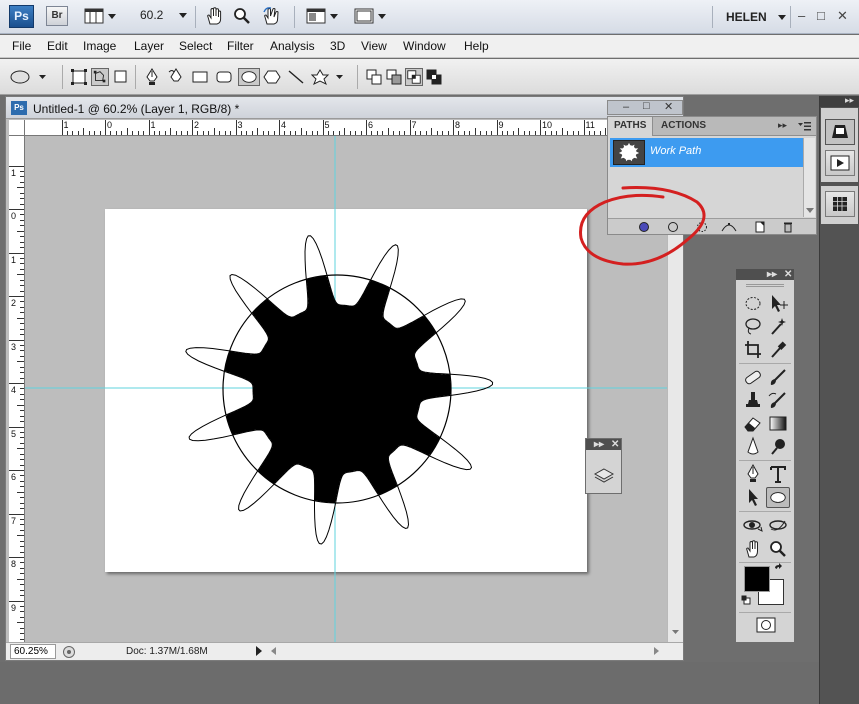 This screenshot has width=859, height=704. I want to click on magic-wand-icon, so click(778, 326).